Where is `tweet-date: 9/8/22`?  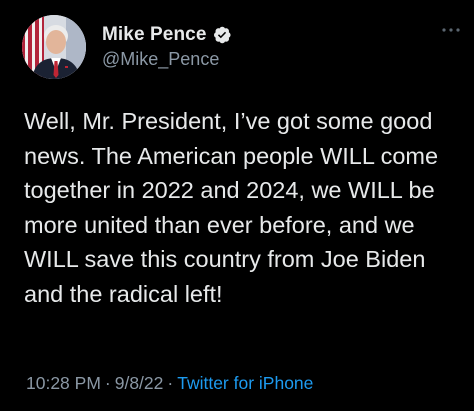
tweet-date: 9/8/22 is located at coordinates (139, 383).